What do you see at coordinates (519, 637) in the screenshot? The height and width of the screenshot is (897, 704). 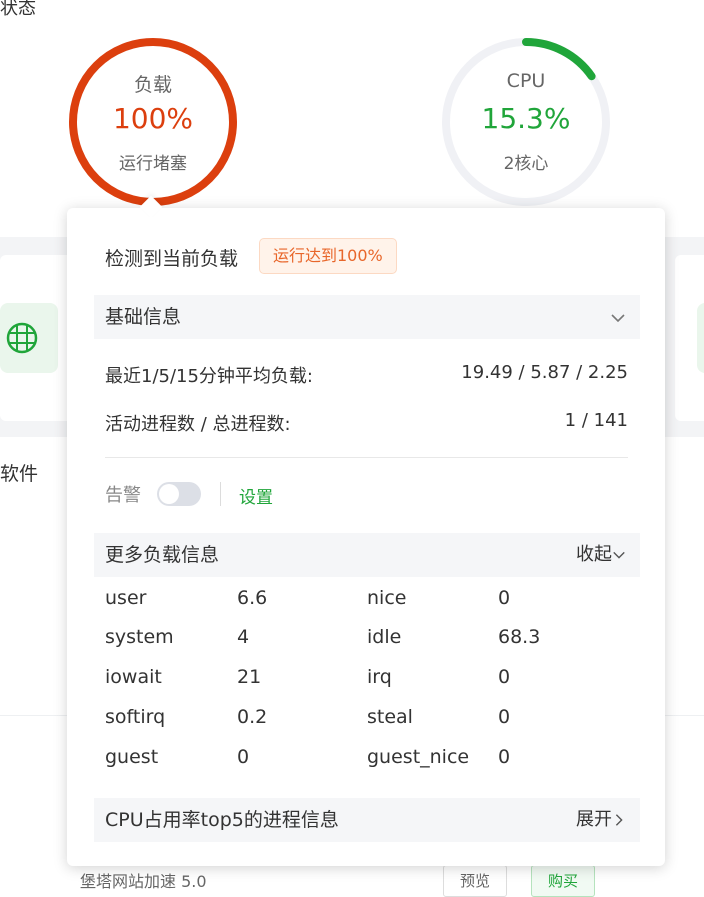 I see `metric-idle-value: 68.3` at bounding box center [519, 637].